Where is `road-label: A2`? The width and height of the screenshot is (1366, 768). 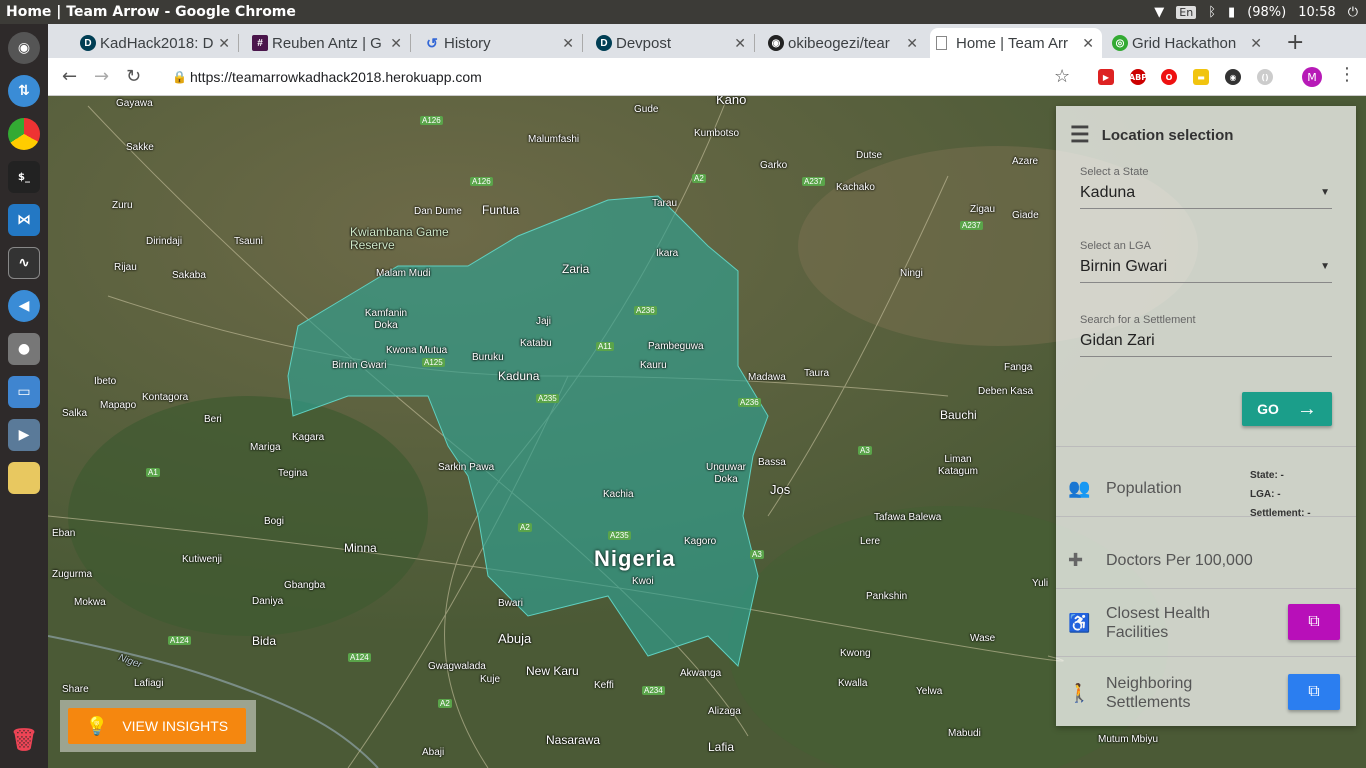
road-label: A2 is located at coordinates (699, 178).